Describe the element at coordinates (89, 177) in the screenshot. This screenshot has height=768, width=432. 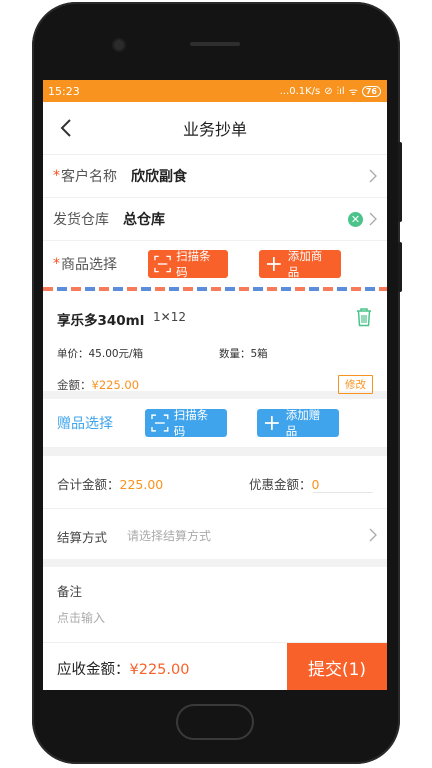
I see `customer-label: 客户名称` at that location.